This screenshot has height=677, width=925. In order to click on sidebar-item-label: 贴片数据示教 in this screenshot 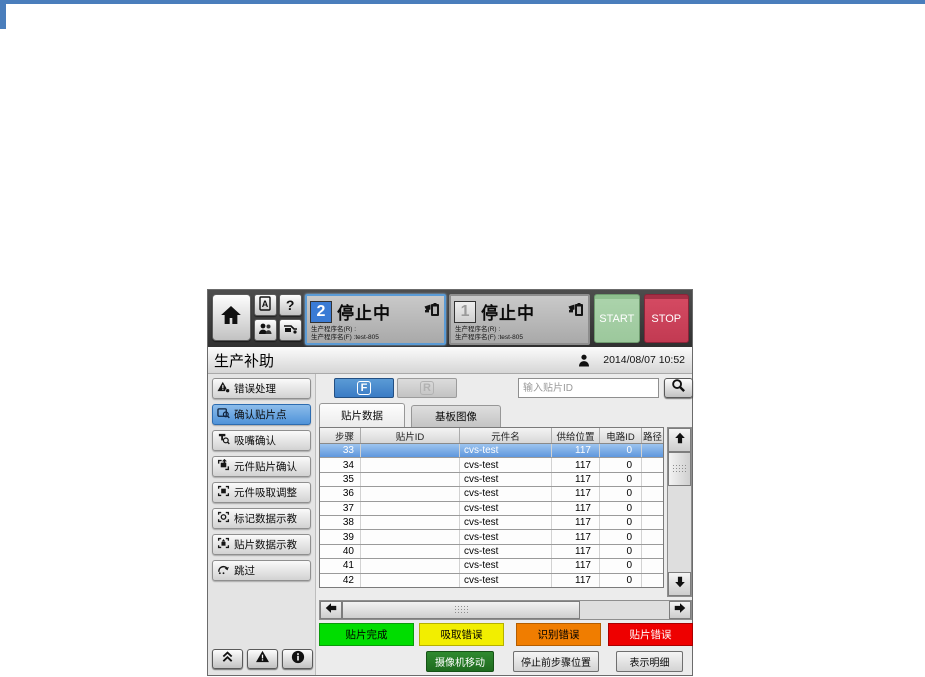, I will do `click(265, 545)`.